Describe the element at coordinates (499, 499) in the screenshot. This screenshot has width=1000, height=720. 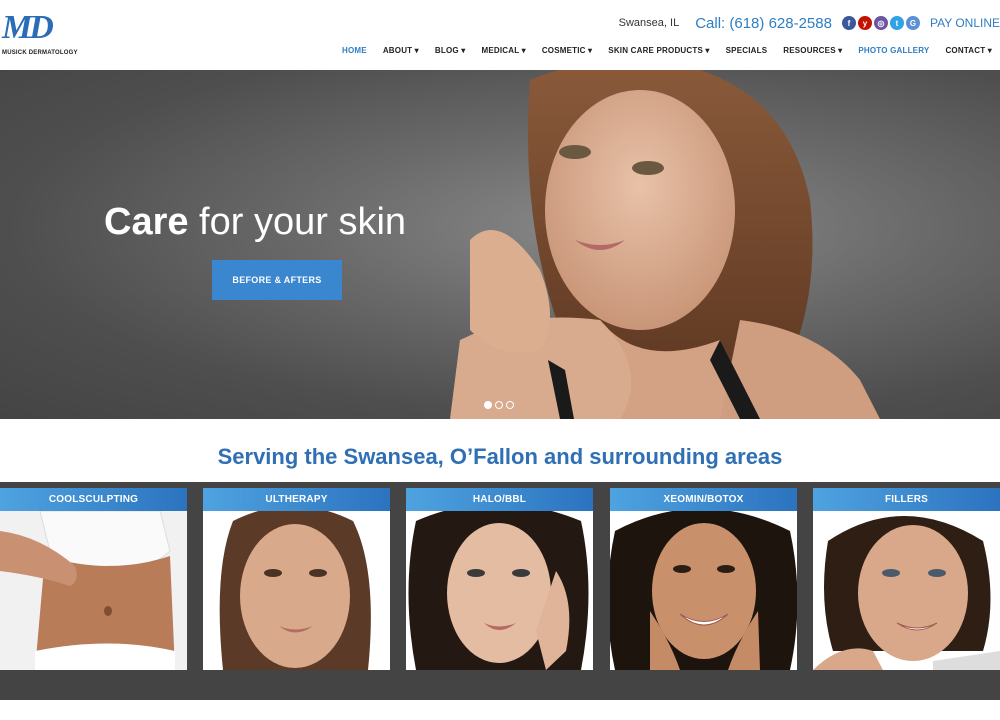
I see `service-card-title: HALO/BBL` at that location.